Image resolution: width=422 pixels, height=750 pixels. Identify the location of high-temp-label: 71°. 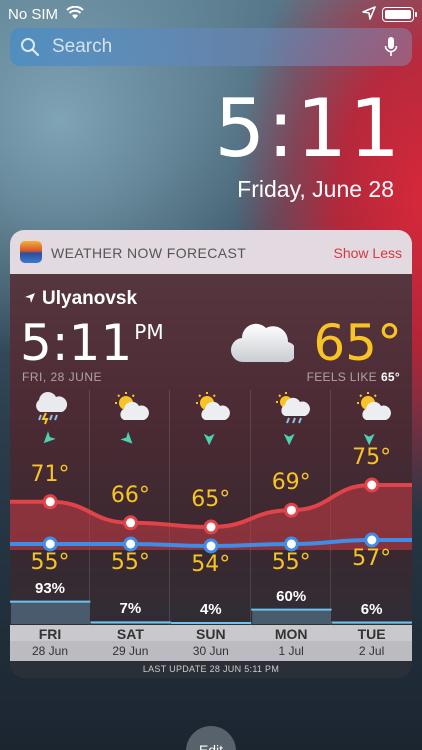
(50, 474).